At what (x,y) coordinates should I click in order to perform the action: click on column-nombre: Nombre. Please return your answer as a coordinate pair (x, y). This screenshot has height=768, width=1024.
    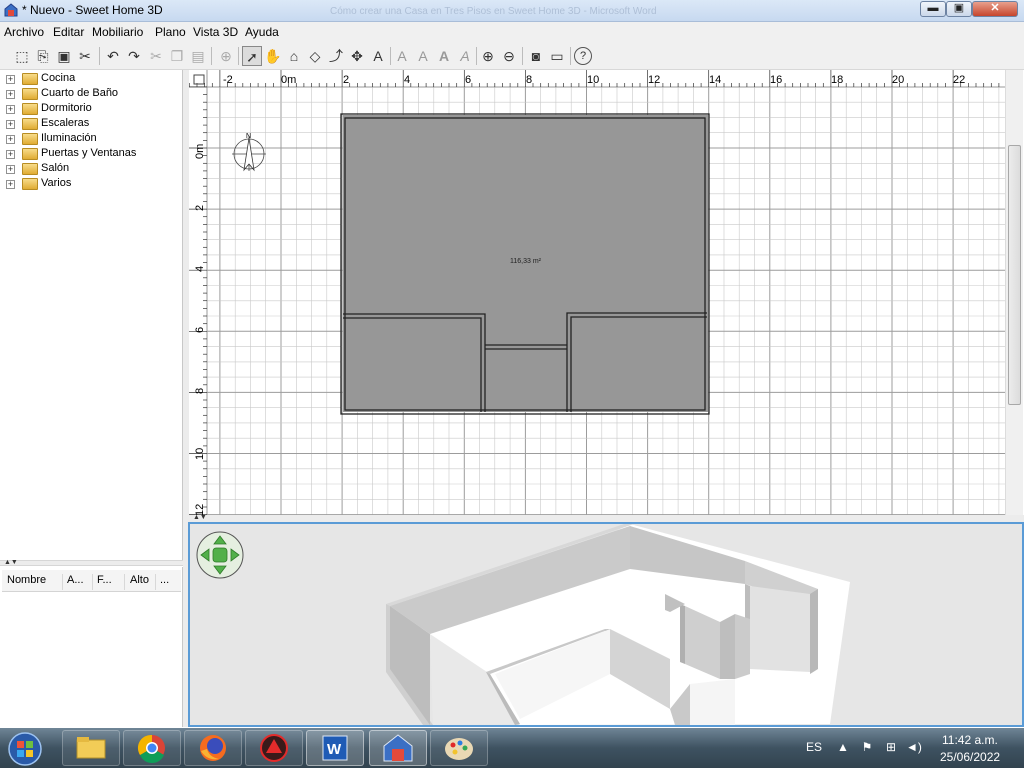
    Looking at the image, I should click on (35, 582).